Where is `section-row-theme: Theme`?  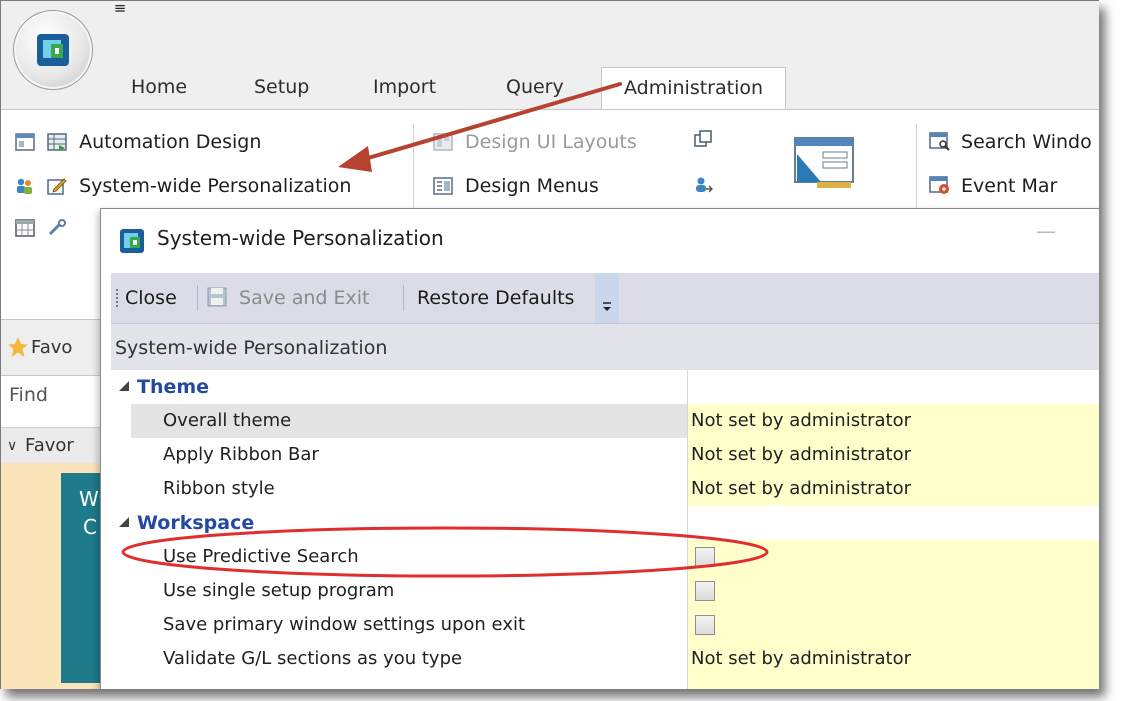 section-row-theme: Theme is located at coordinates (605, 387).